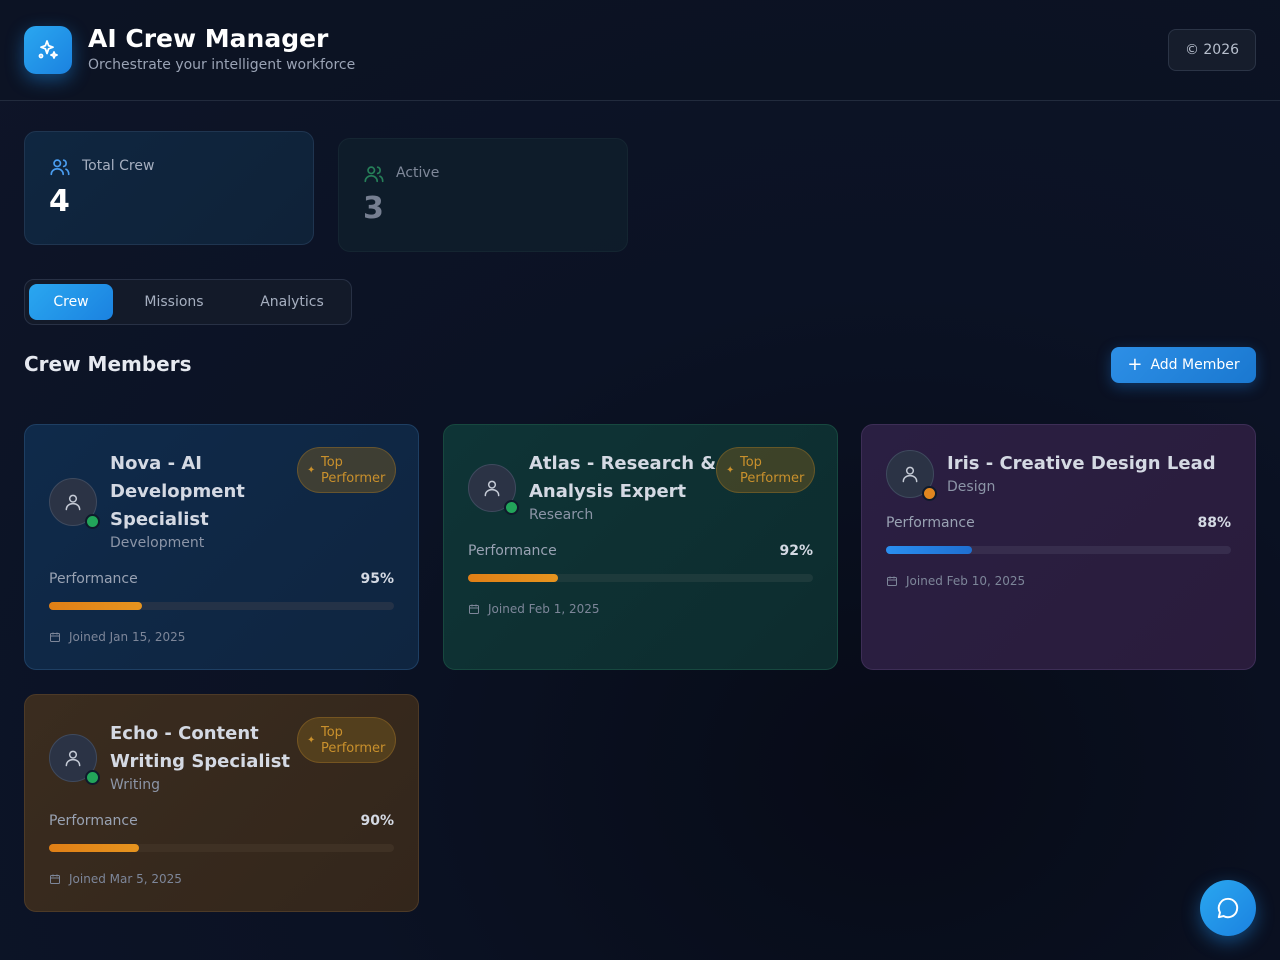 Image resolution: width=1280 pixels, height=960 pixels. What do you see at coordinates (108, 364) in the screenshot?
I see `section-title: Crew Members` at bounding box center [108, 364].